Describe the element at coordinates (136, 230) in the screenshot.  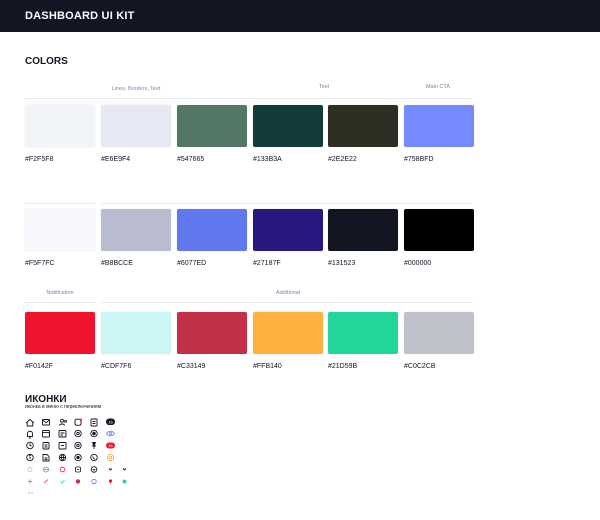
I see `swatch-b8bcce` at that location.